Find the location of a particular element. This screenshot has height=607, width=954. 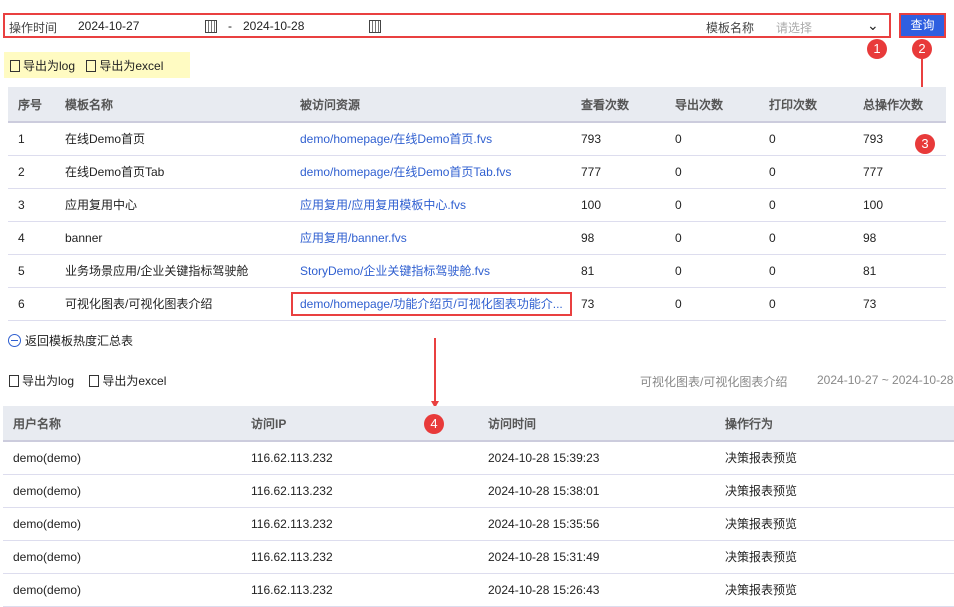

column-header: 序号 is located at coordinates (31, 105).